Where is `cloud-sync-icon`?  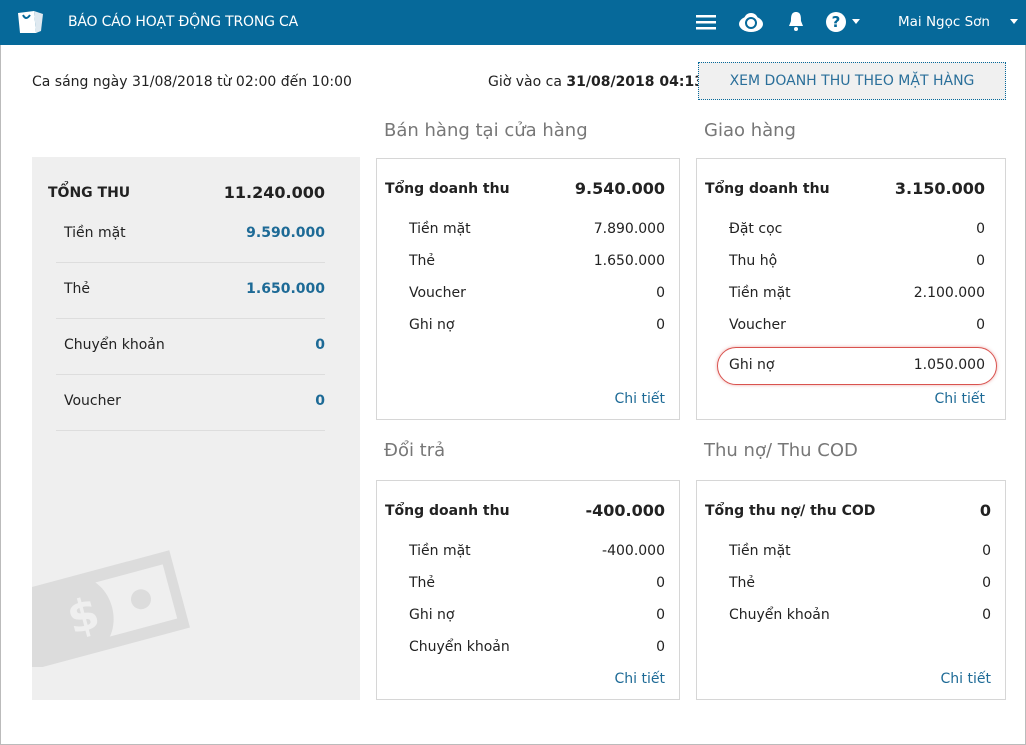
cloud-sync-icon is located at coordinates (751, 22).